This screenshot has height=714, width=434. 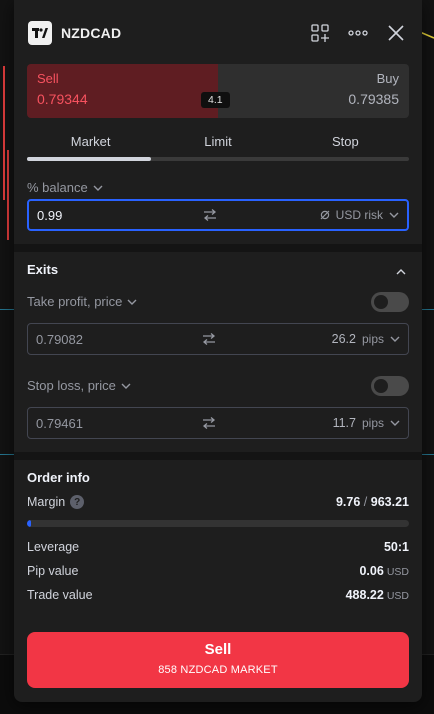 I want to click on empty-set-icon, so click(x=325, y=215).